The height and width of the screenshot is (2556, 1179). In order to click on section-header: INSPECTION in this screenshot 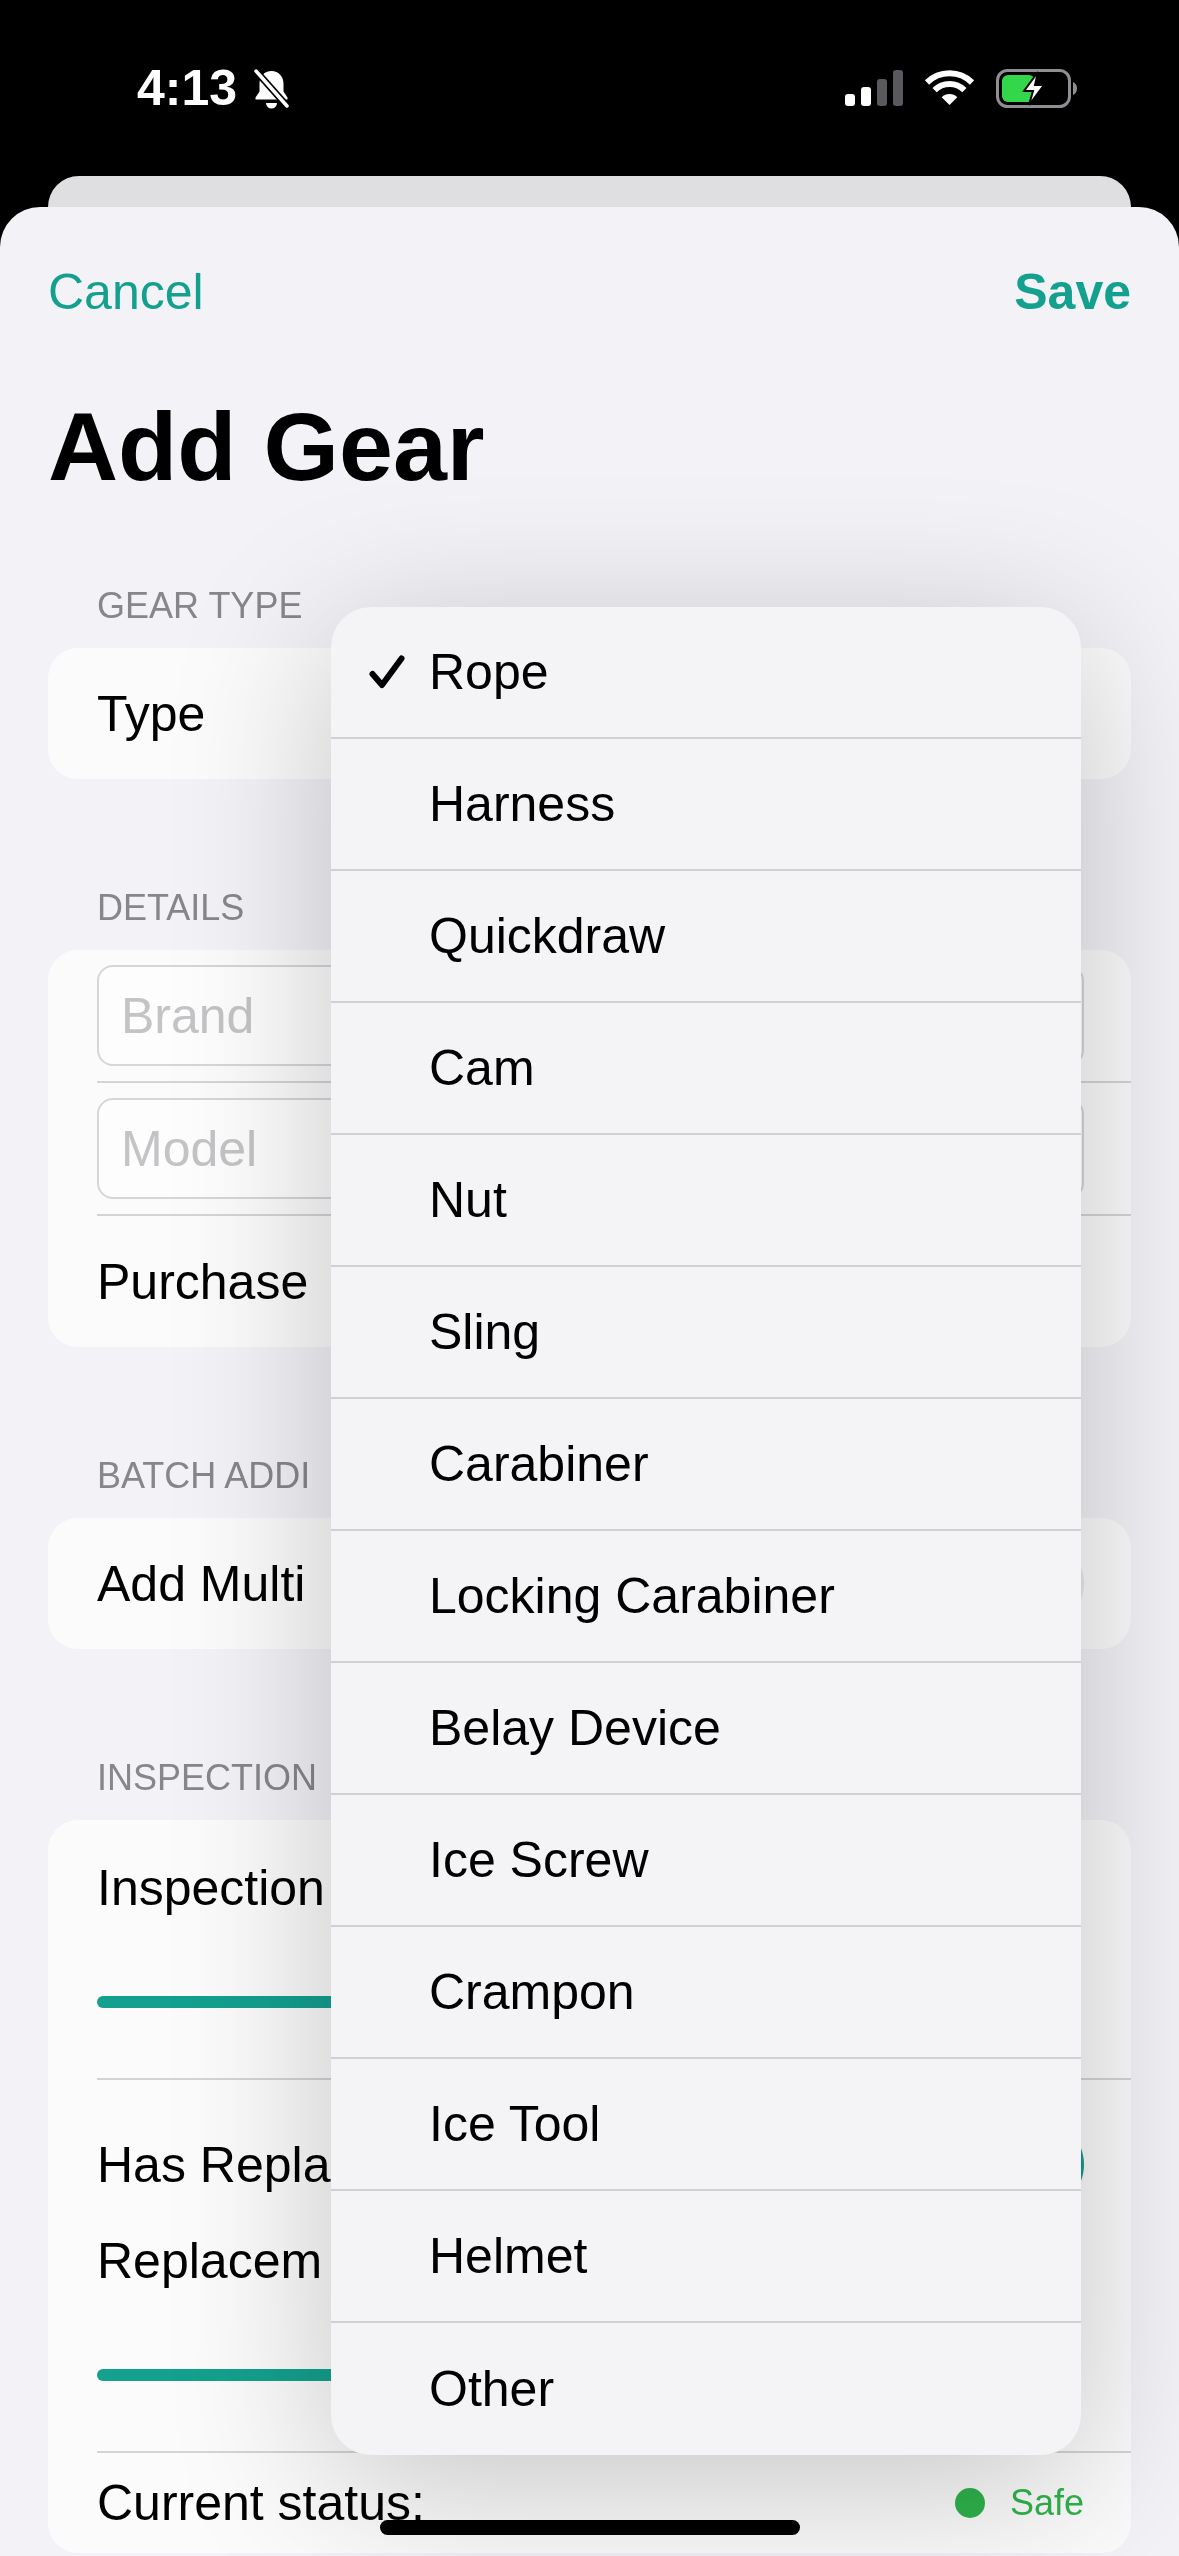, I will do `click(207, 1778)`.